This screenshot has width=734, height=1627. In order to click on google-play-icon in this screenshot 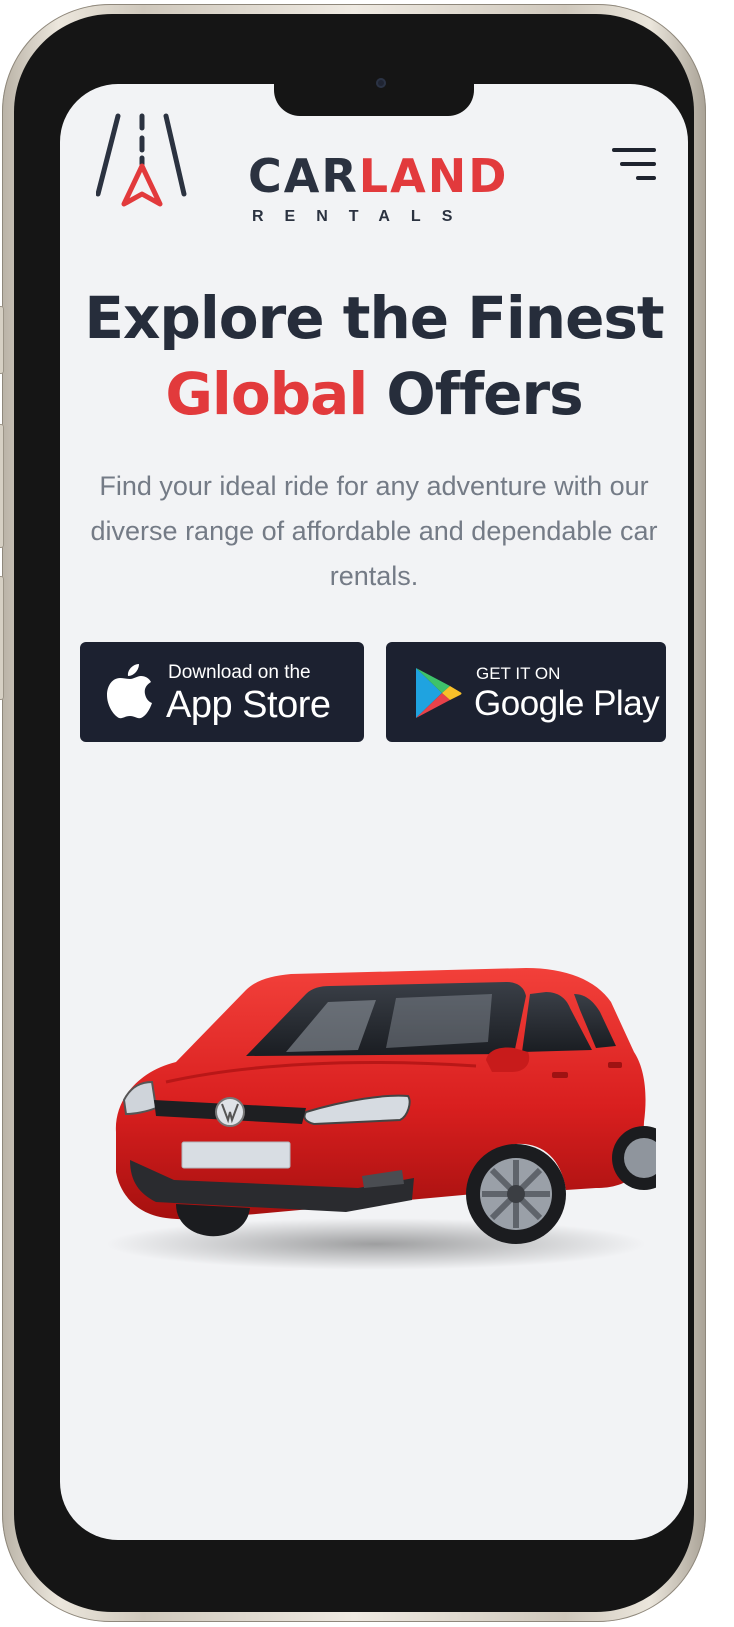, I will do `click(439, 693)`.